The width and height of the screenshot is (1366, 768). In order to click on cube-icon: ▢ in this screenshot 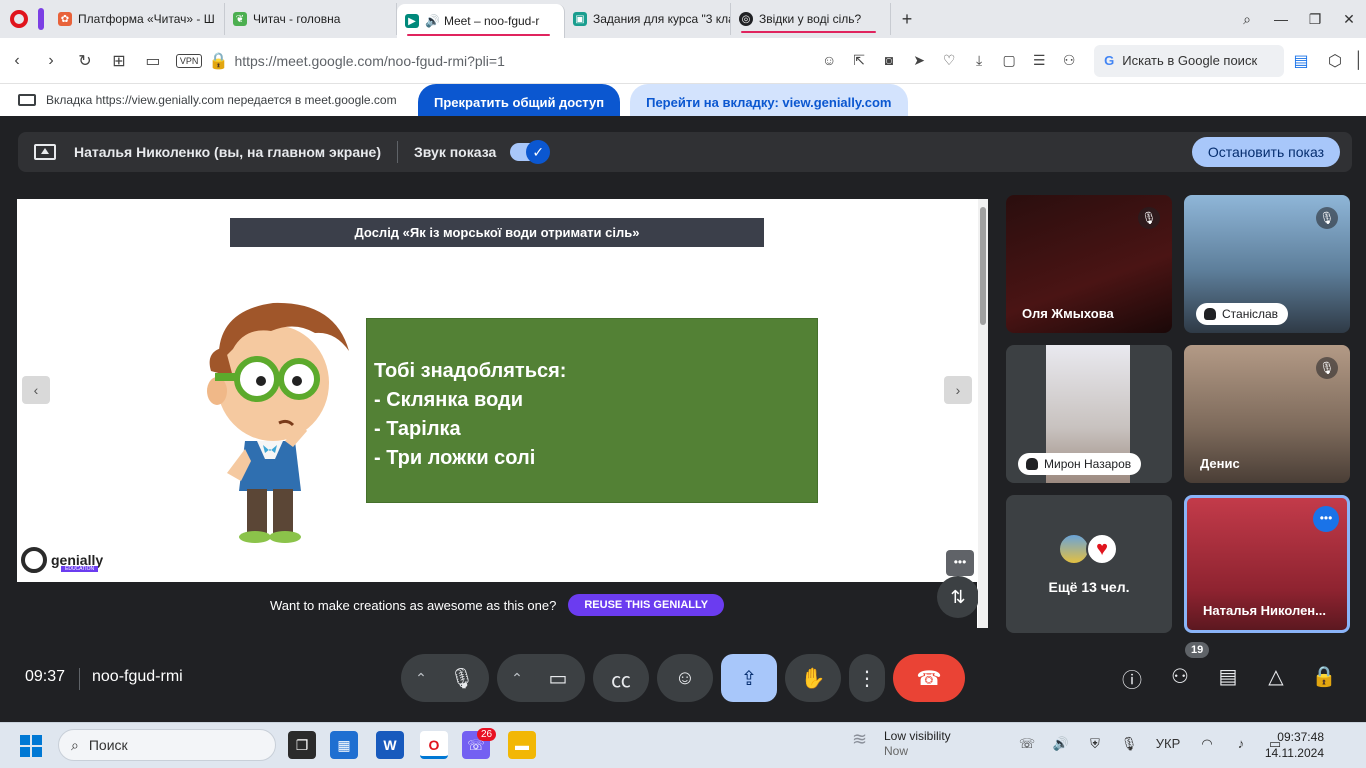, I will do `click(1009, 60)`.